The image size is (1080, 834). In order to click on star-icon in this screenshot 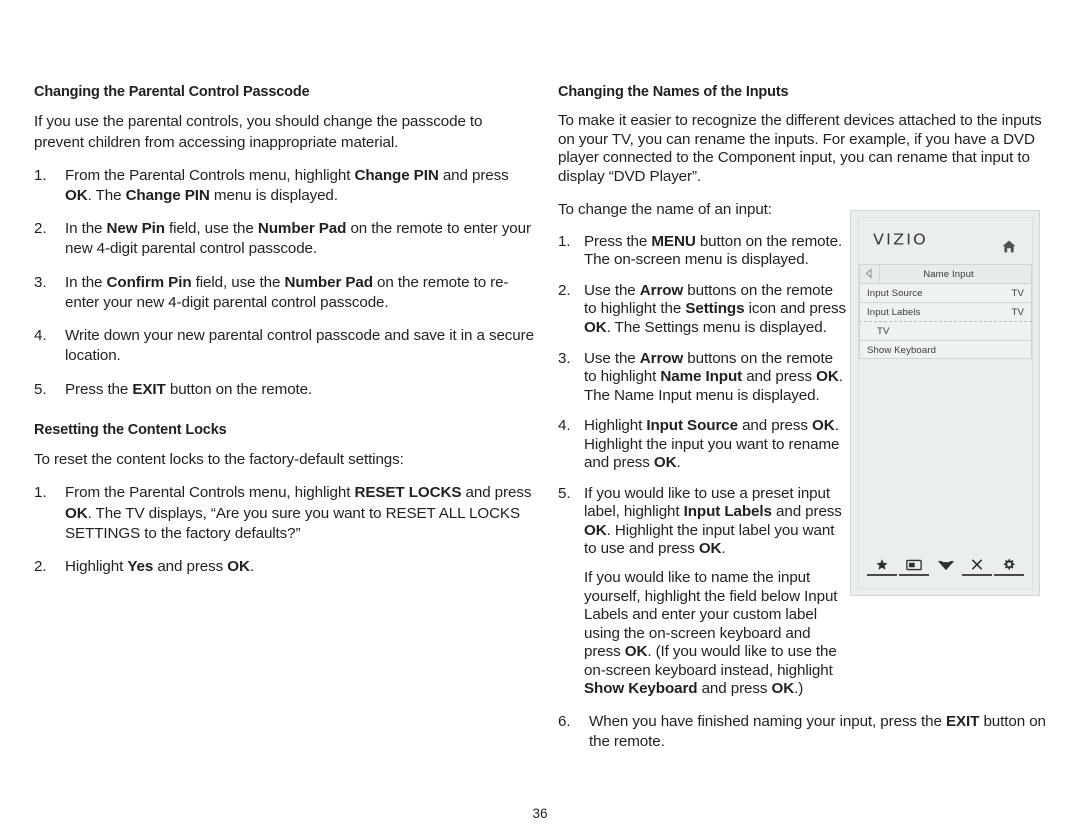, I will do `click(882, 565)`.